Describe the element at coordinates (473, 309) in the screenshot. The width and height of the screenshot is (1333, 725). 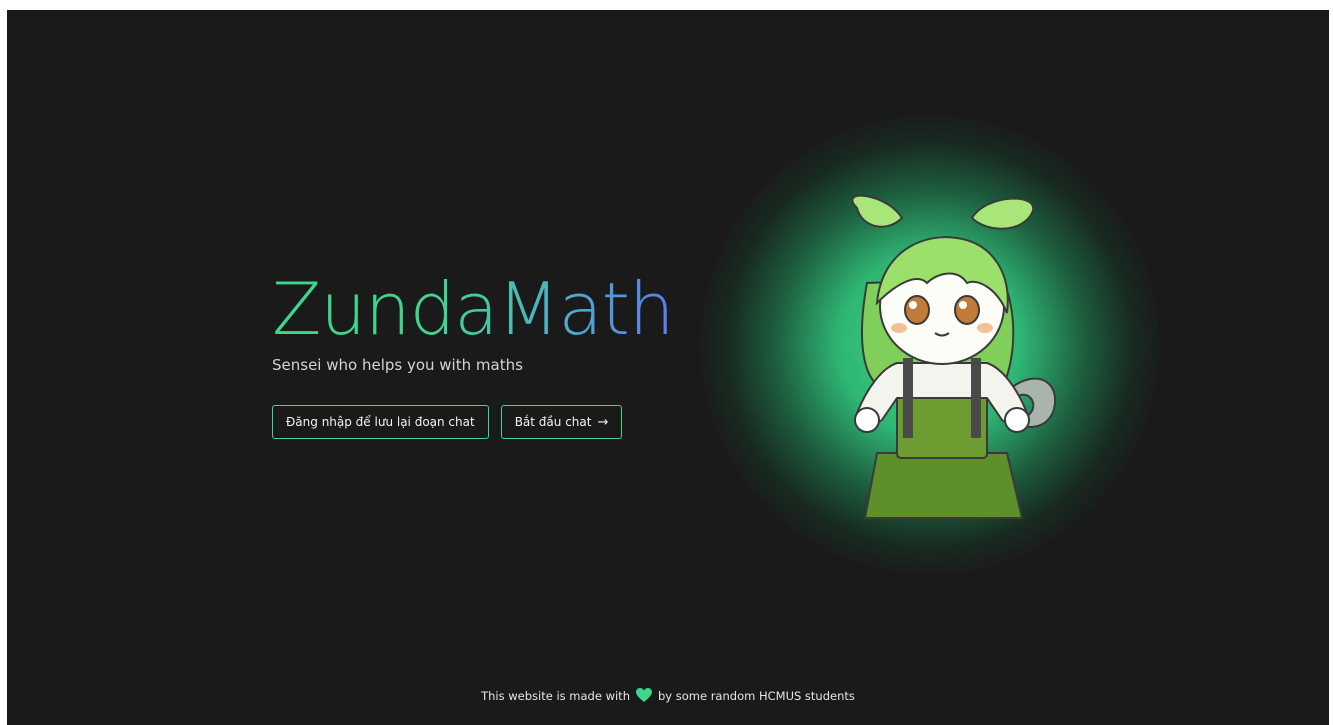
I see `app-title: ZundaMath` at that location.